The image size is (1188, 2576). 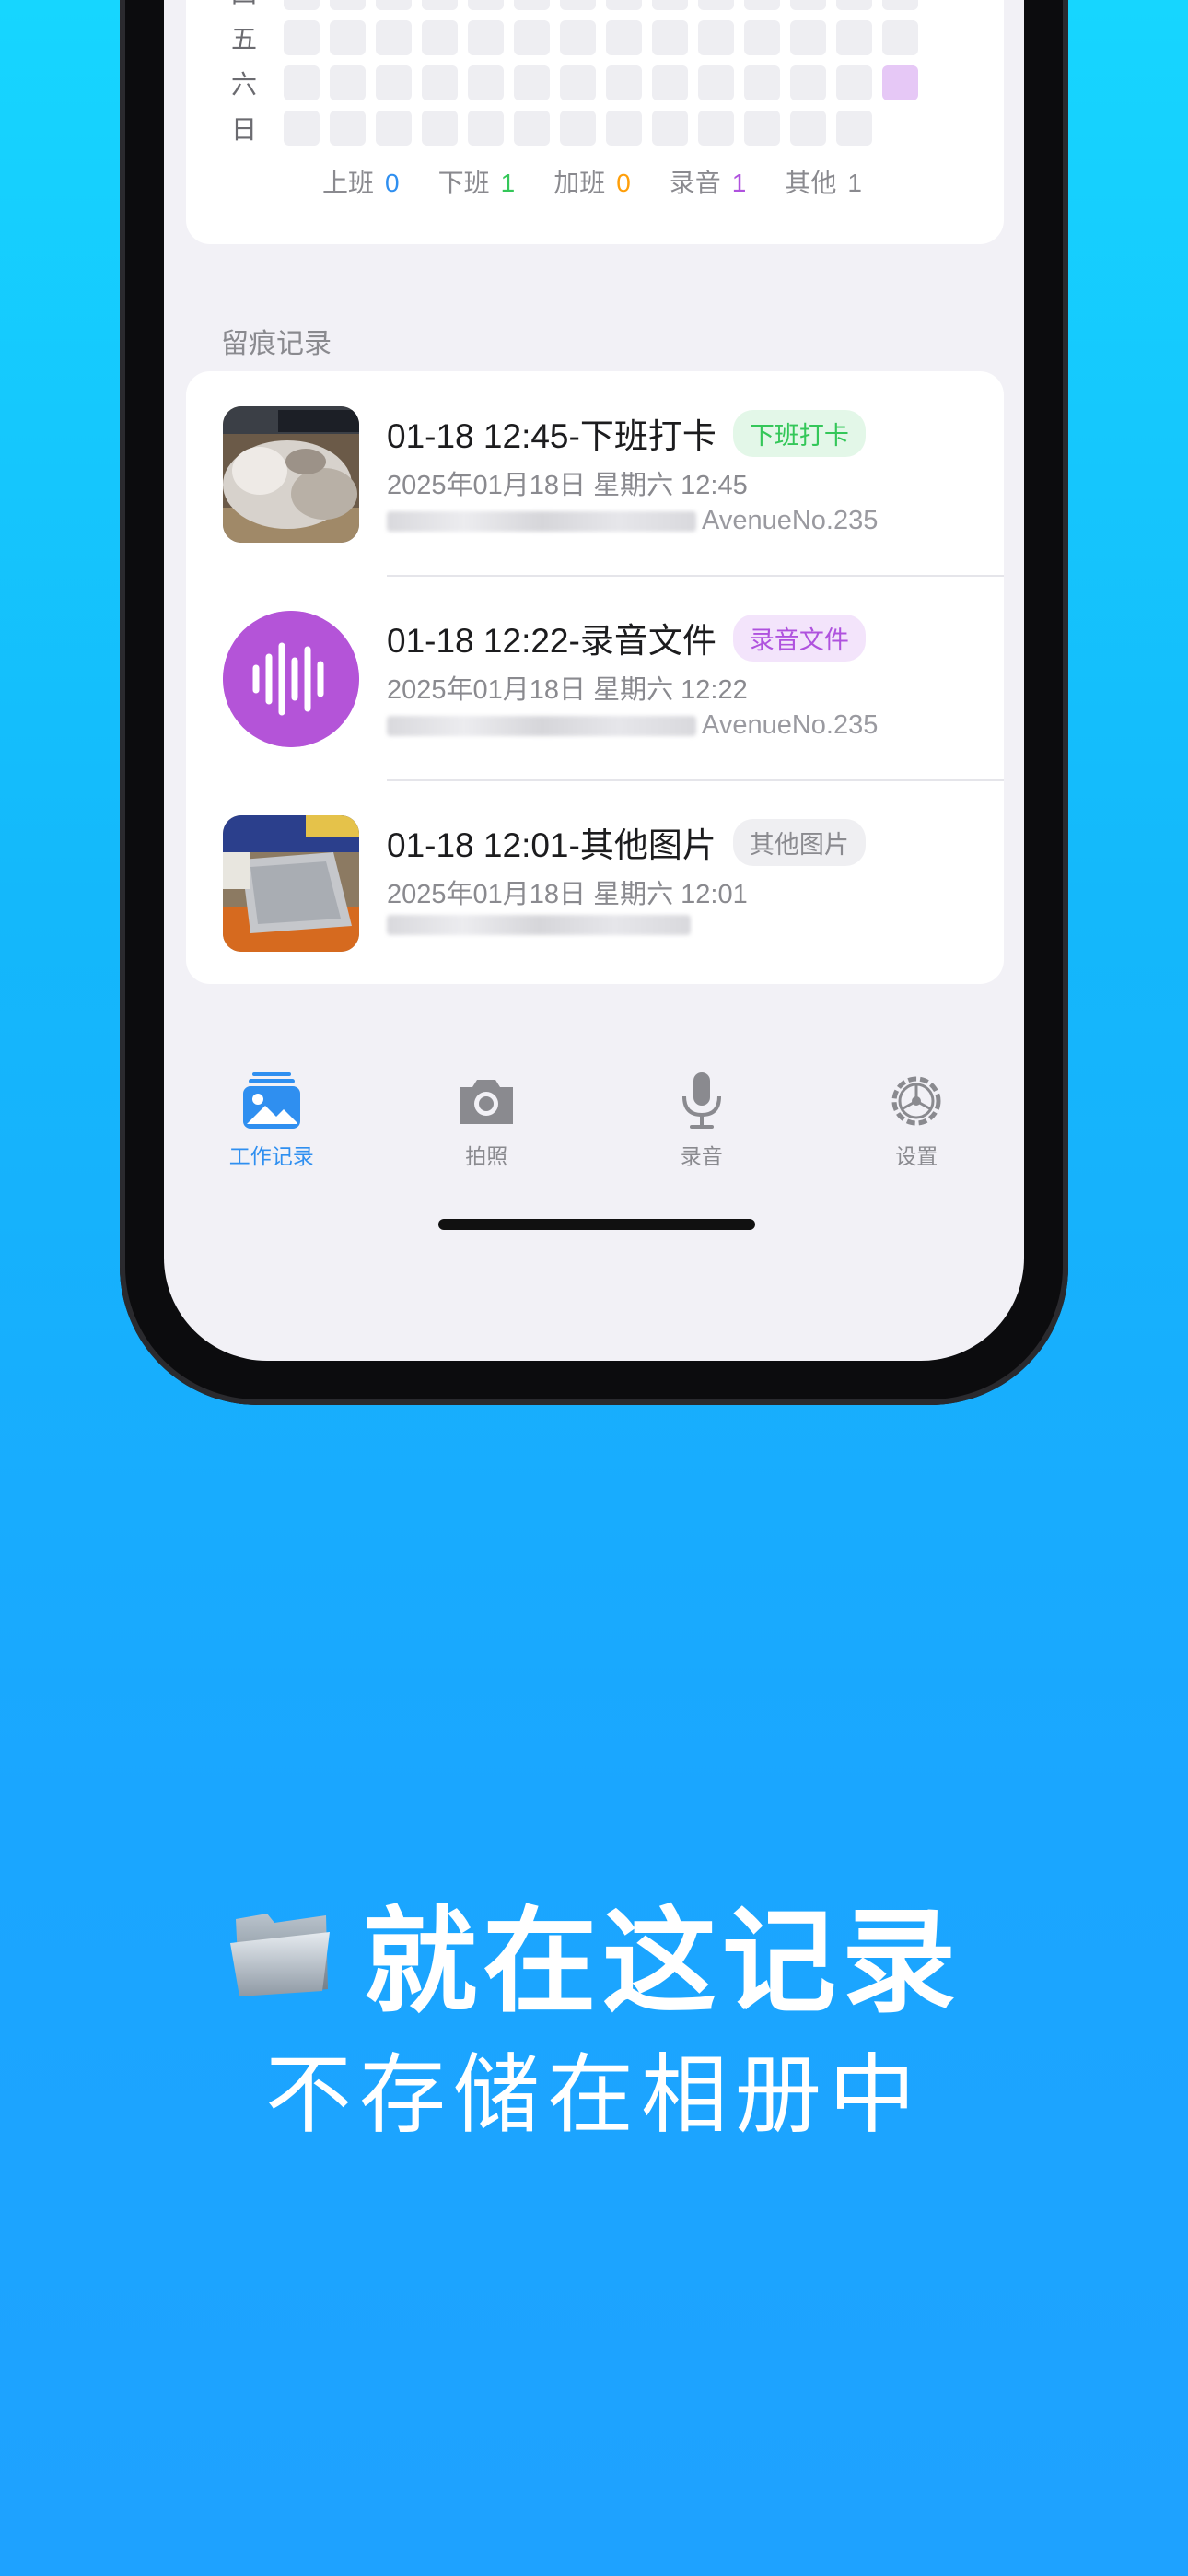 I want to click on tab-settings: 设置, so click(x=917, y=1133).